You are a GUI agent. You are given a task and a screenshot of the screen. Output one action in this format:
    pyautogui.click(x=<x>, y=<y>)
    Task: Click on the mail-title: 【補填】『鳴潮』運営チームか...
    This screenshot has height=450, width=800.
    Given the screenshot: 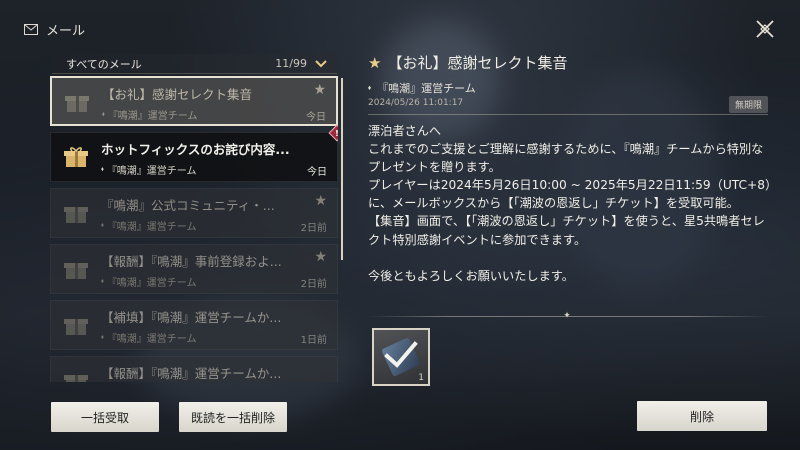 What is the action you would take?
    pyautogui.click(x=191, y=317)
    